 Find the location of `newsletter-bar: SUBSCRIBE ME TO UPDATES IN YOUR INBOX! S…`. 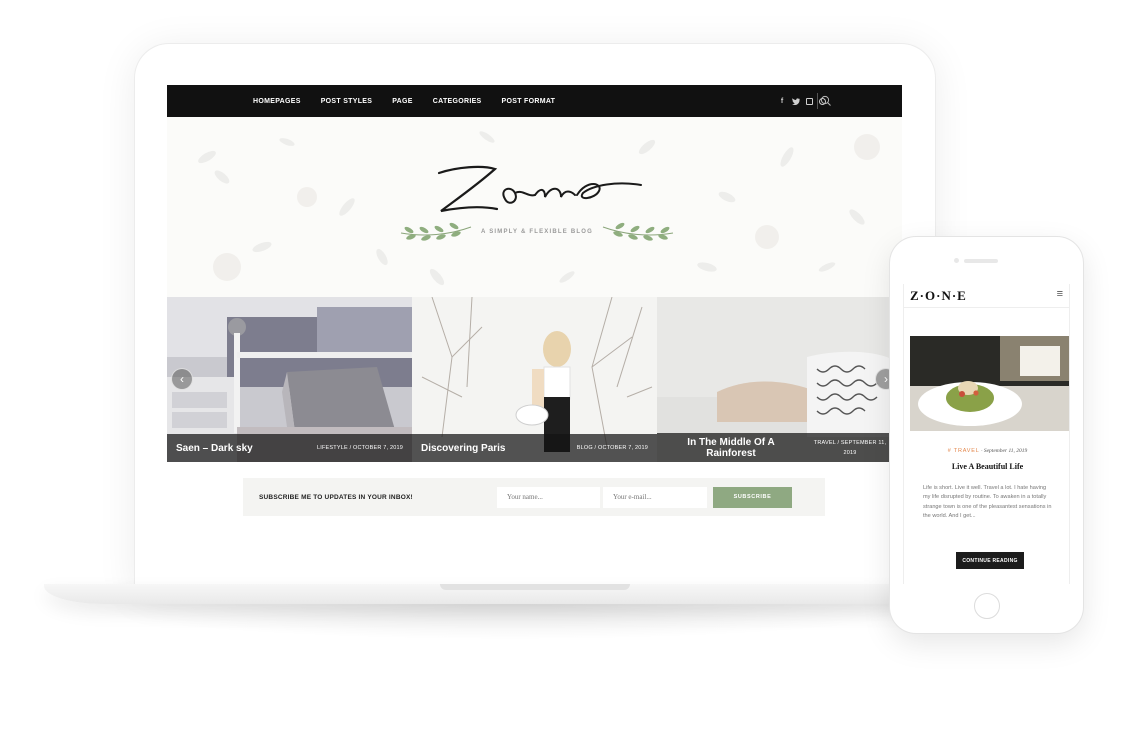

newsletter-bar: SUBSCRIBE ME TO UPDATES IN YOUR INBOX! S… is located at coordinates (534, 497).